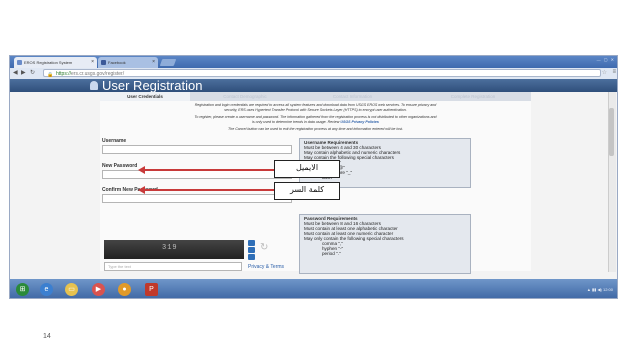  I want to click on powerpoint-icon: P, so click(151, 289).